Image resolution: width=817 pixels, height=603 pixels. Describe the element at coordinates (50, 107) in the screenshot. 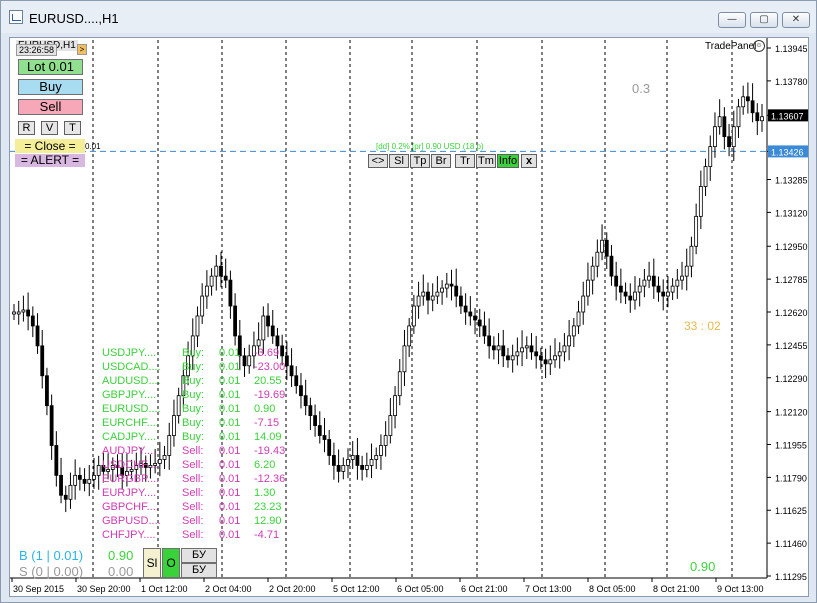

I see `sell-button: Sell` at that location.